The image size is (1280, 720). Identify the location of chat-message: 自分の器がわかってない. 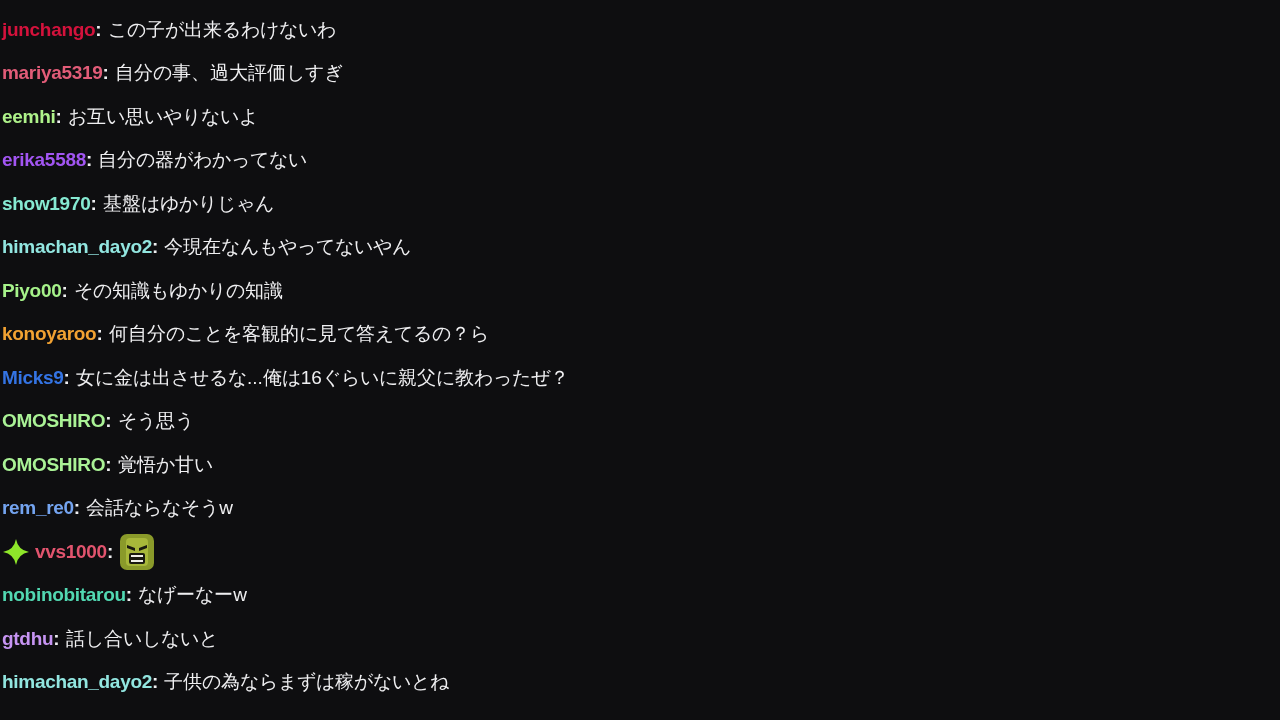
(203, 160).